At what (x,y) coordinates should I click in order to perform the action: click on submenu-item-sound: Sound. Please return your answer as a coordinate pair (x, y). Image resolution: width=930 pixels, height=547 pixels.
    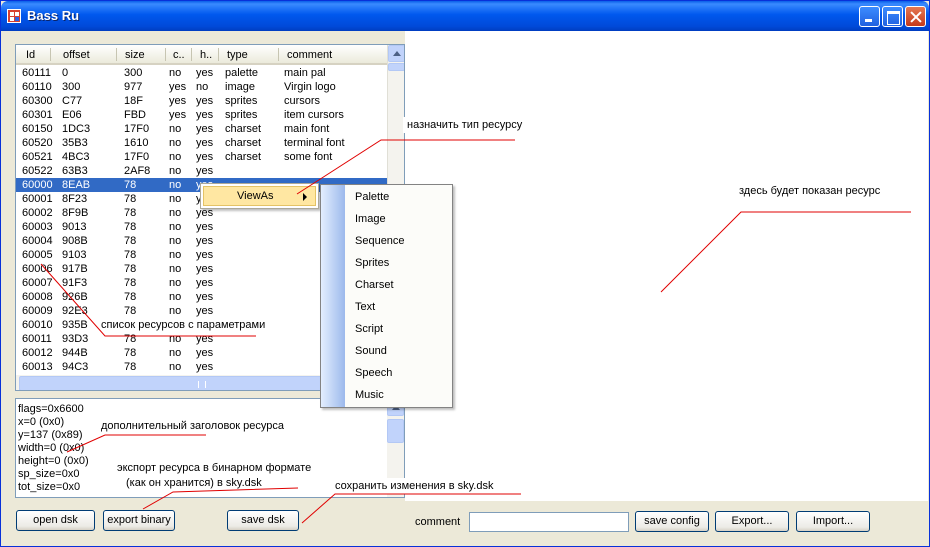
    Looking at the image, I should click on (371, 351).